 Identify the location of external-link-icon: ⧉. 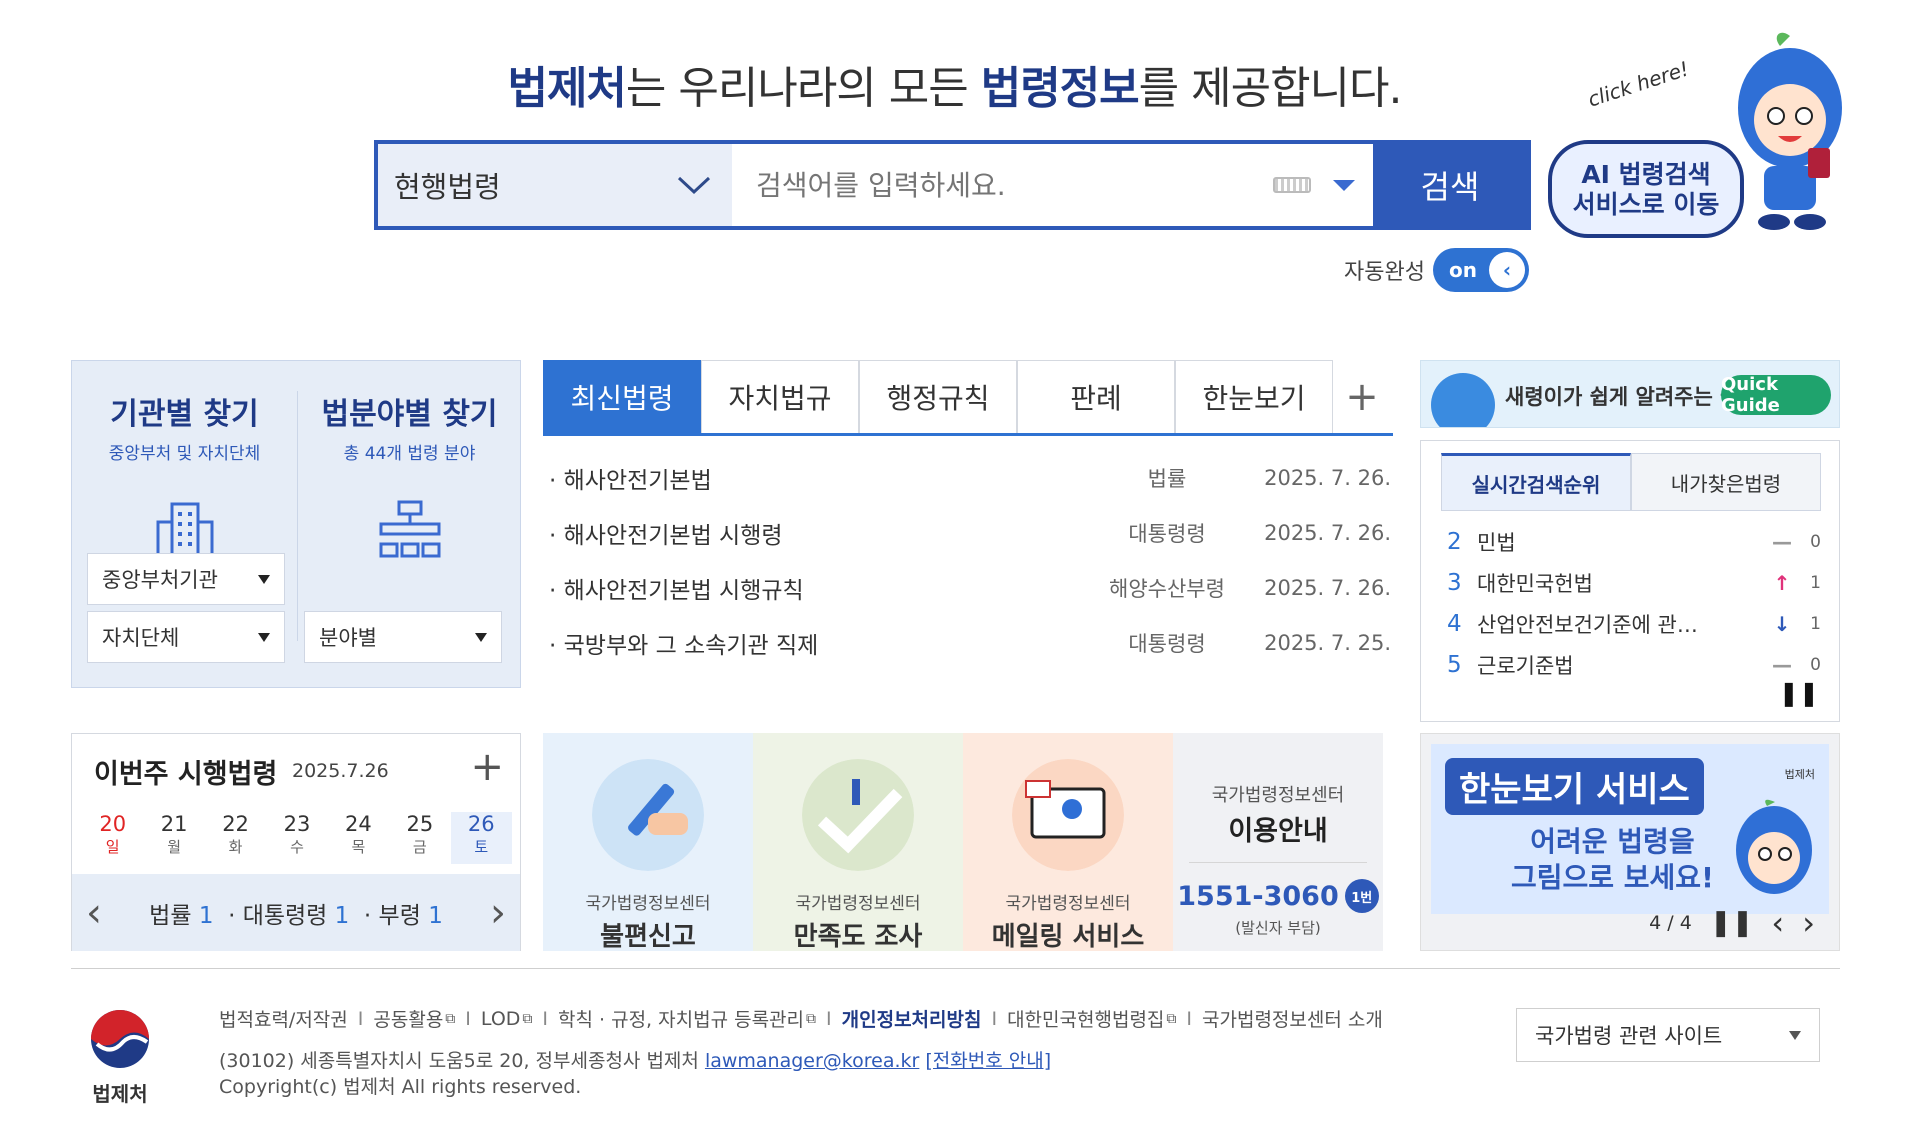
(527, 1018).